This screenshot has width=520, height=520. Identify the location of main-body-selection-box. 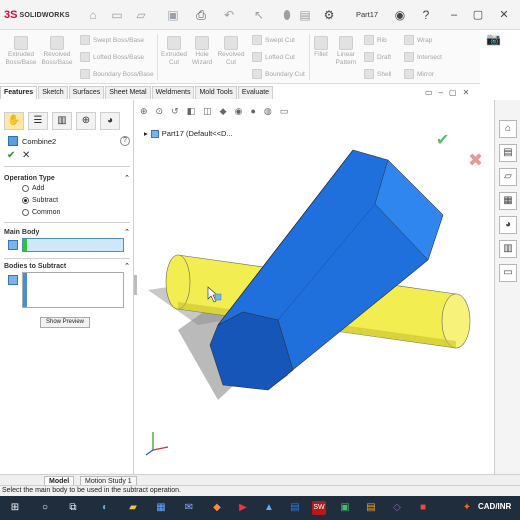
(73, 245).